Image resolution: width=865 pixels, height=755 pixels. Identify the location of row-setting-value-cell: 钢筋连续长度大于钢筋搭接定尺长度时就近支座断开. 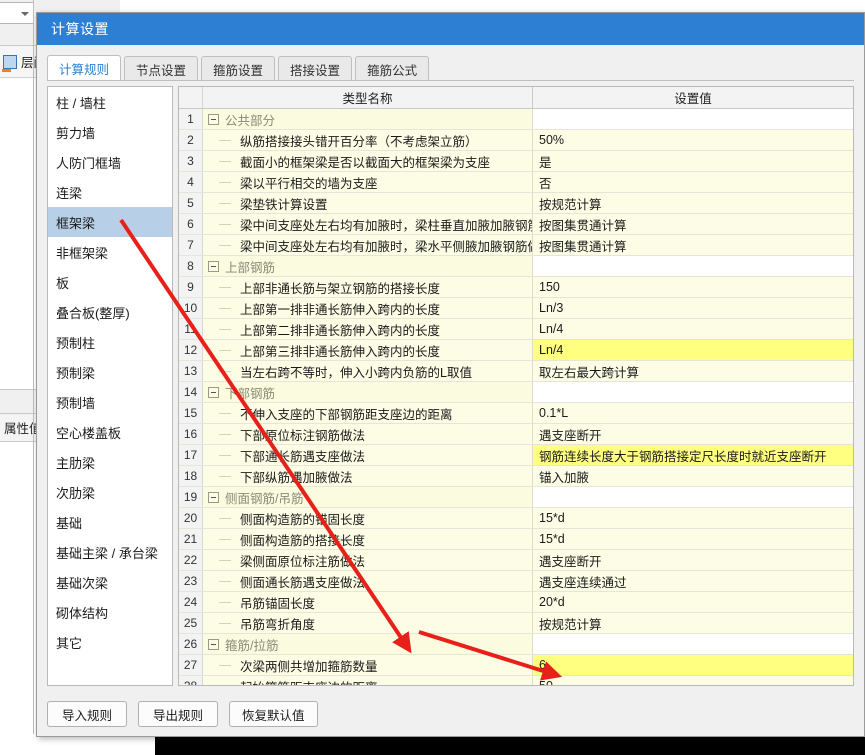
(693, 455).